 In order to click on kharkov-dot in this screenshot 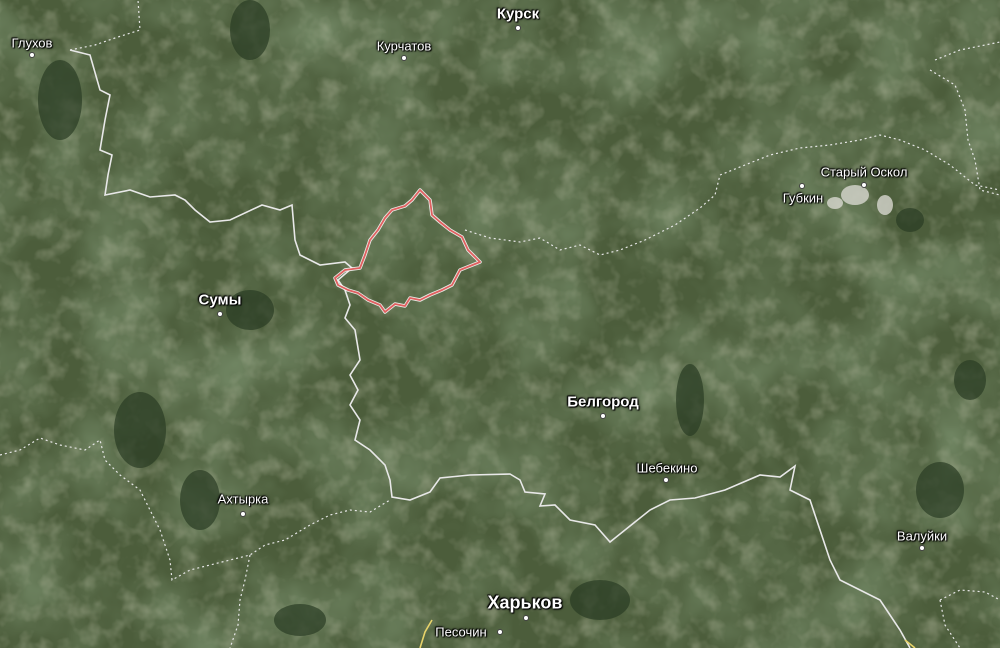, I will do `click(526, 618)`.